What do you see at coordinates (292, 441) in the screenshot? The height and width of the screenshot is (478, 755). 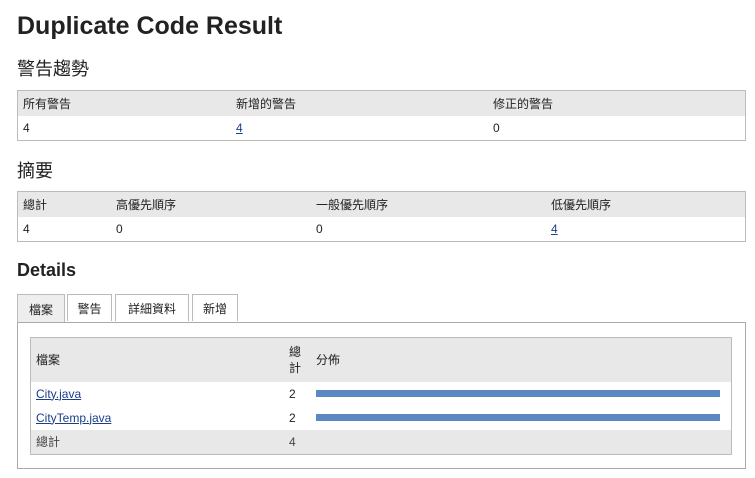 I see `footer-total: 4` at bounding box center [292, 441].